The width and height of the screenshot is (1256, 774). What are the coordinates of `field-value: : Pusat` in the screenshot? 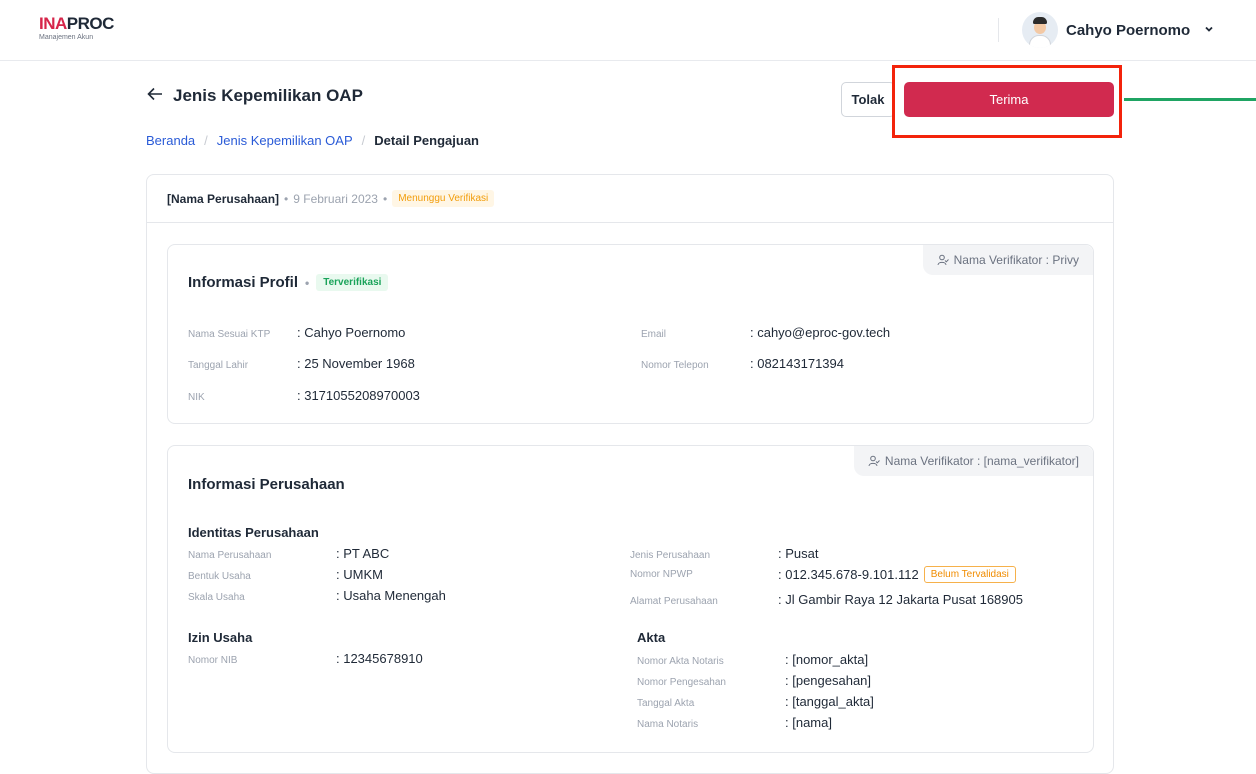 It's located at (798, 553).